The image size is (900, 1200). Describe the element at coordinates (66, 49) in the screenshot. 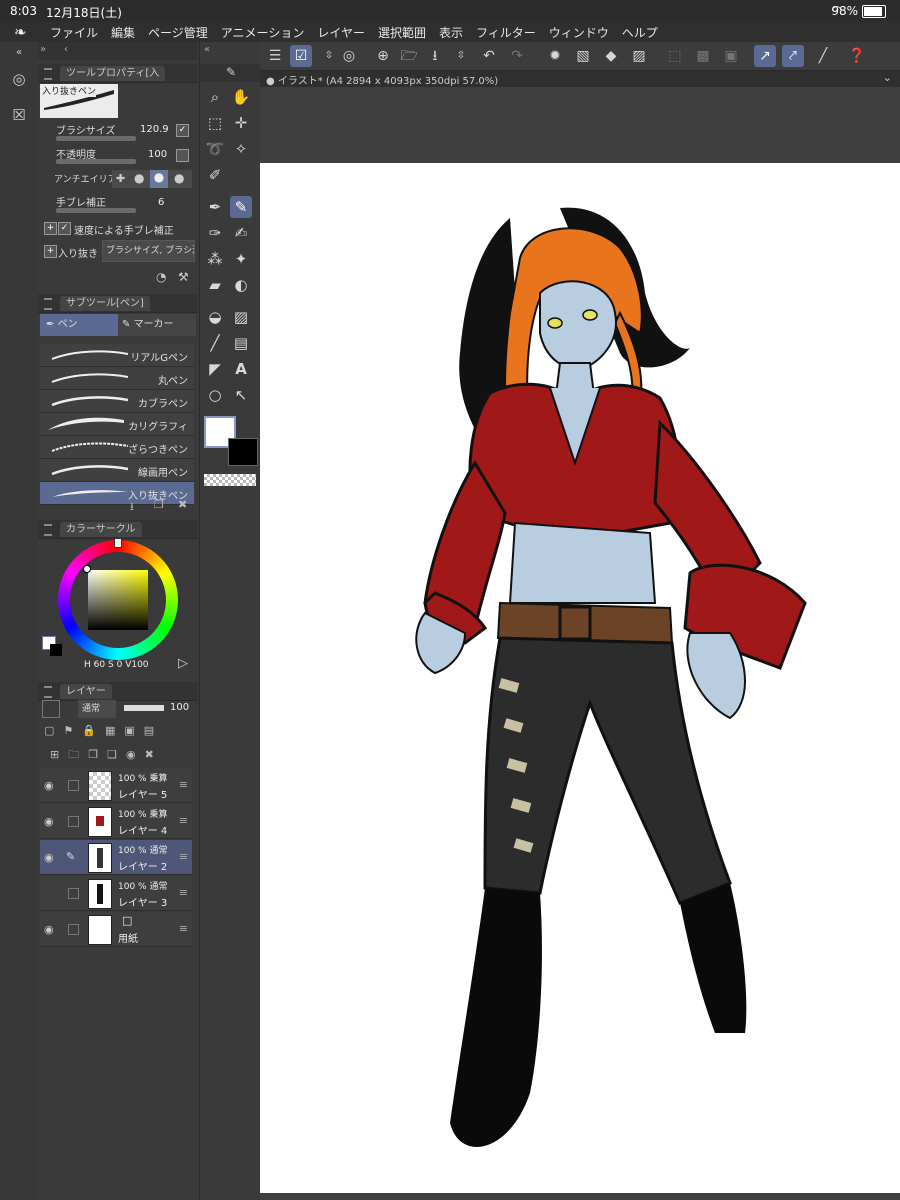

I see `back-icon: ‹` at that location.